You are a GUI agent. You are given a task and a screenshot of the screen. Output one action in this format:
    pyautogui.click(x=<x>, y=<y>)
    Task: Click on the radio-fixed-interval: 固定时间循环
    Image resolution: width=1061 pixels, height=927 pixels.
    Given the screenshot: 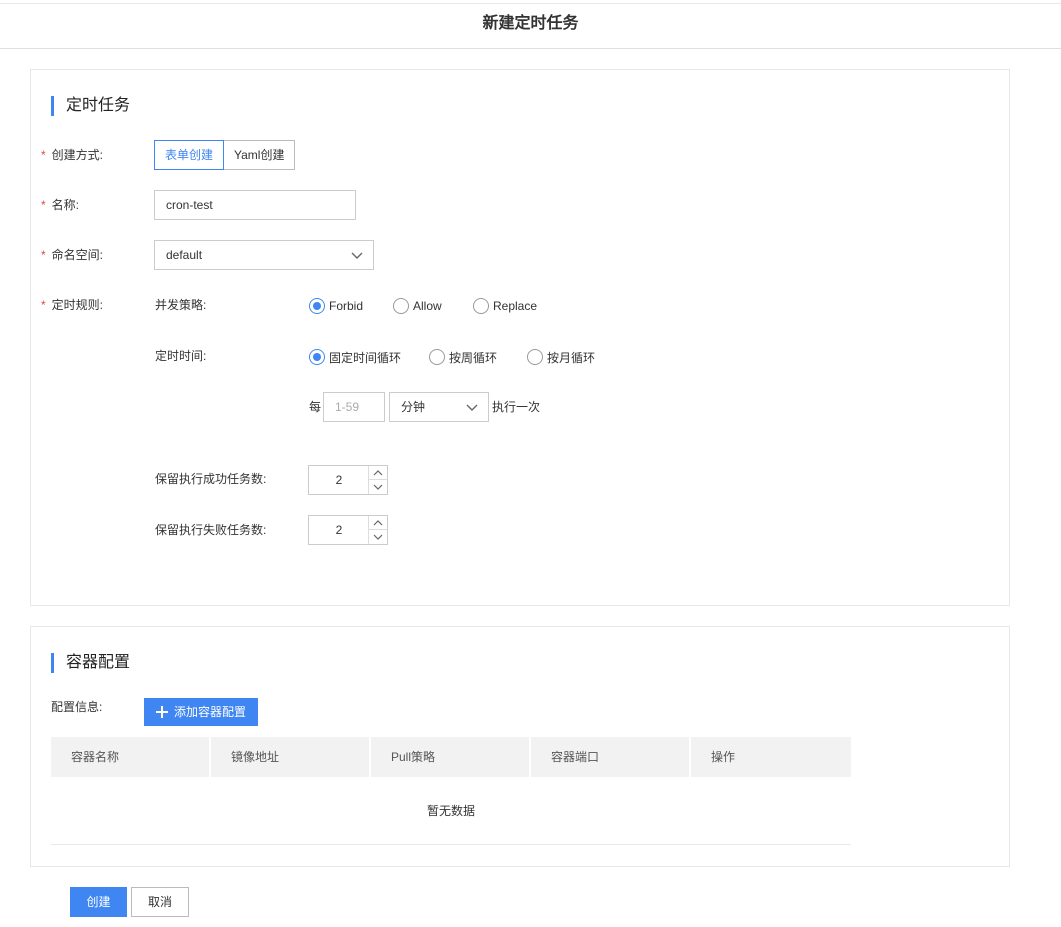 What is the action you would take?
    pyautogui.click(x=355, y=357)
    